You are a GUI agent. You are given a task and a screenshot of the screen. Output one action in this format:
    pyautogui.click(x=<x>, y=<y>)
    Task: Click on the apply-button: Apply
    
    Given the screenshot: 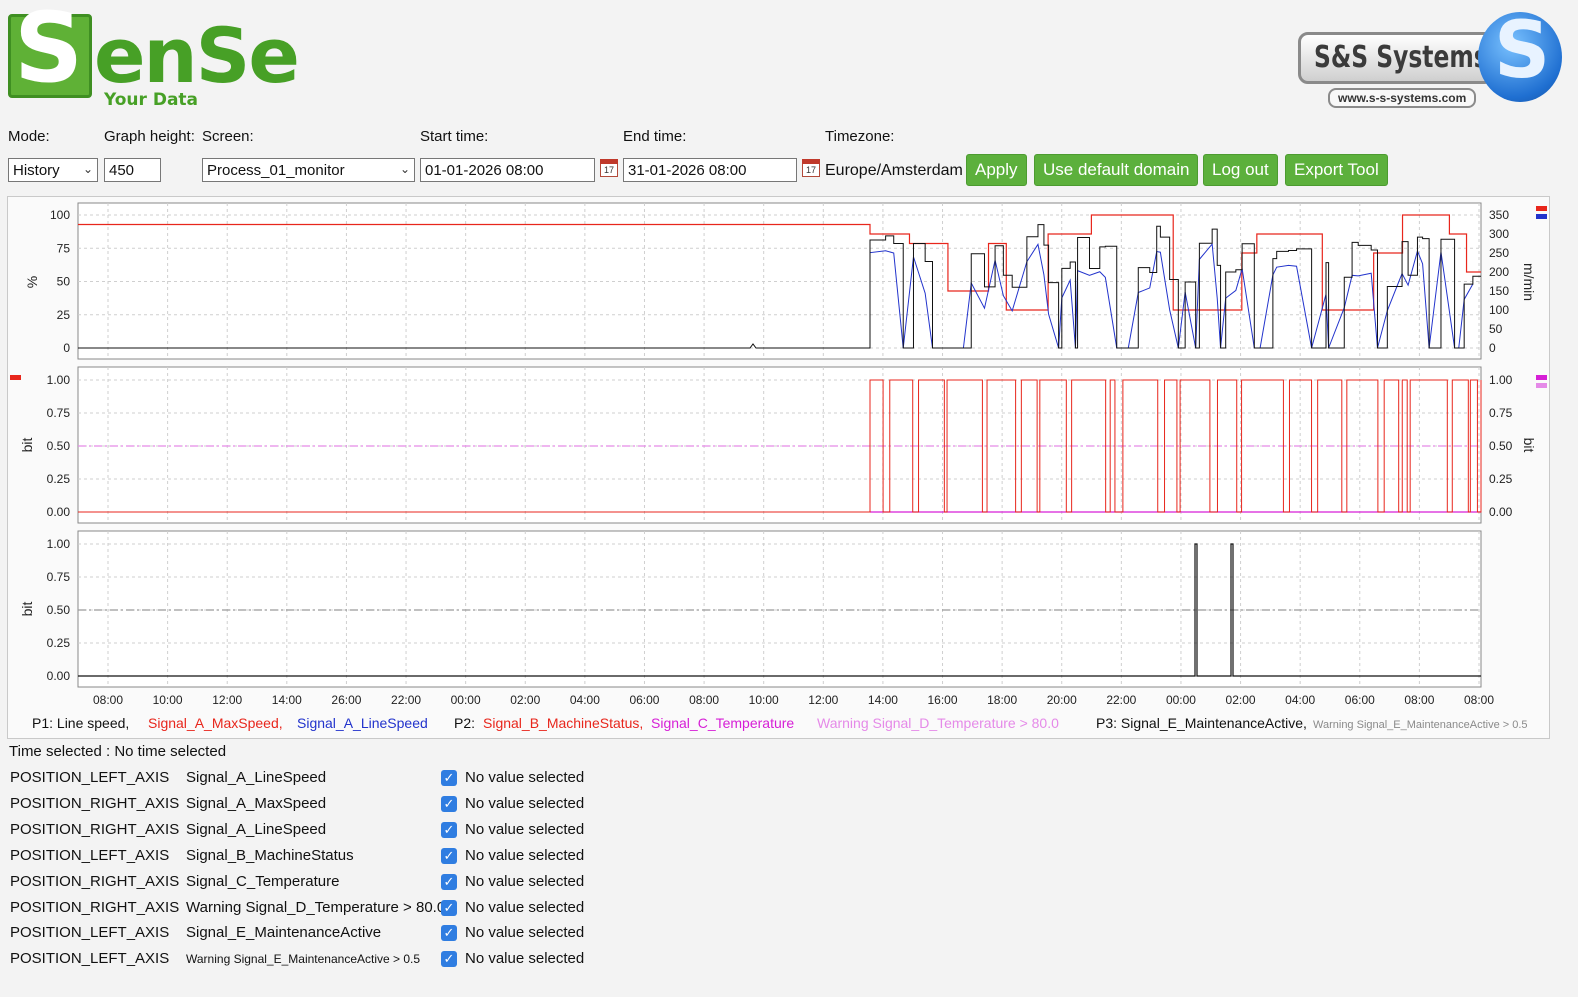 What is the action you would take?
    pyautogui.click(x=996, y=170)
    